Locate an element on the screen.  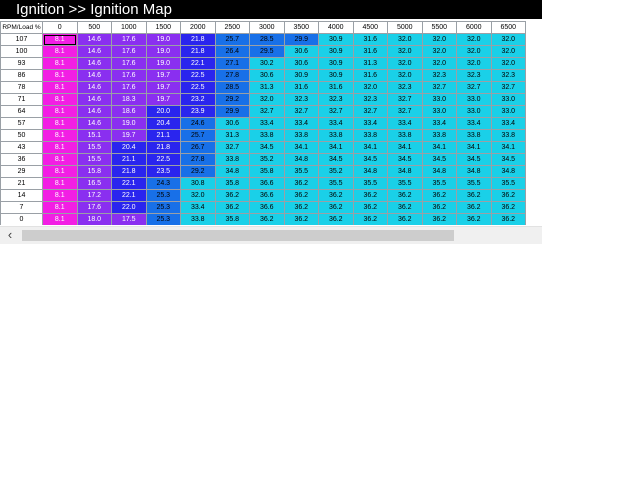
map-cell: 30.9 is located at coordinates (336, 63).